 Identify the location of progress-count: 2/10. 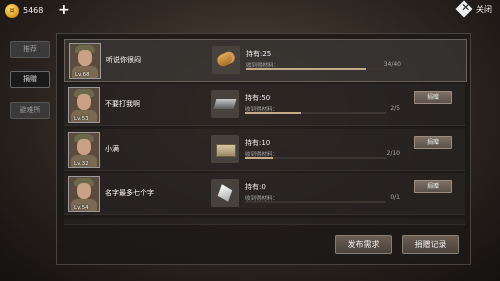
(393, 153).